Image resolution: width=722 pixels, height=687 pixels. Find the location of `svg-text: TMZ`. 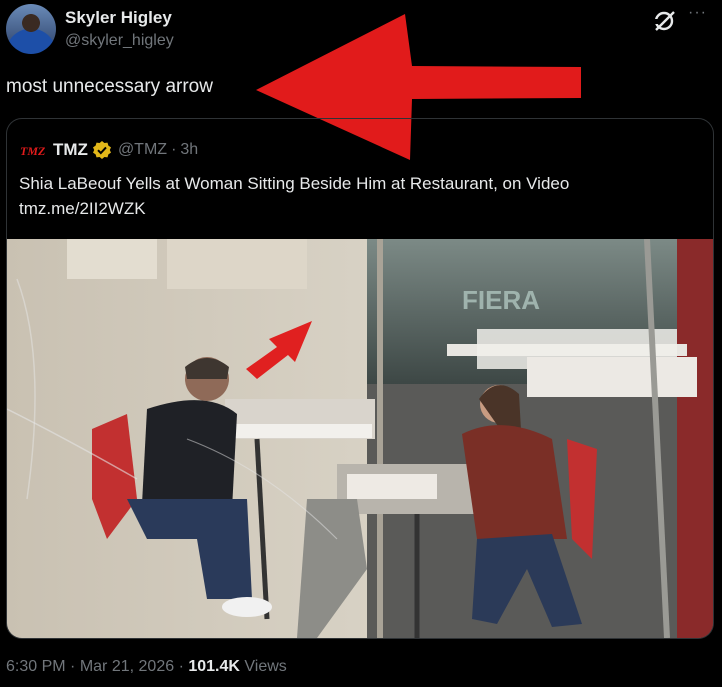

svg-text: TMZ is located at coordinates (33, 150).